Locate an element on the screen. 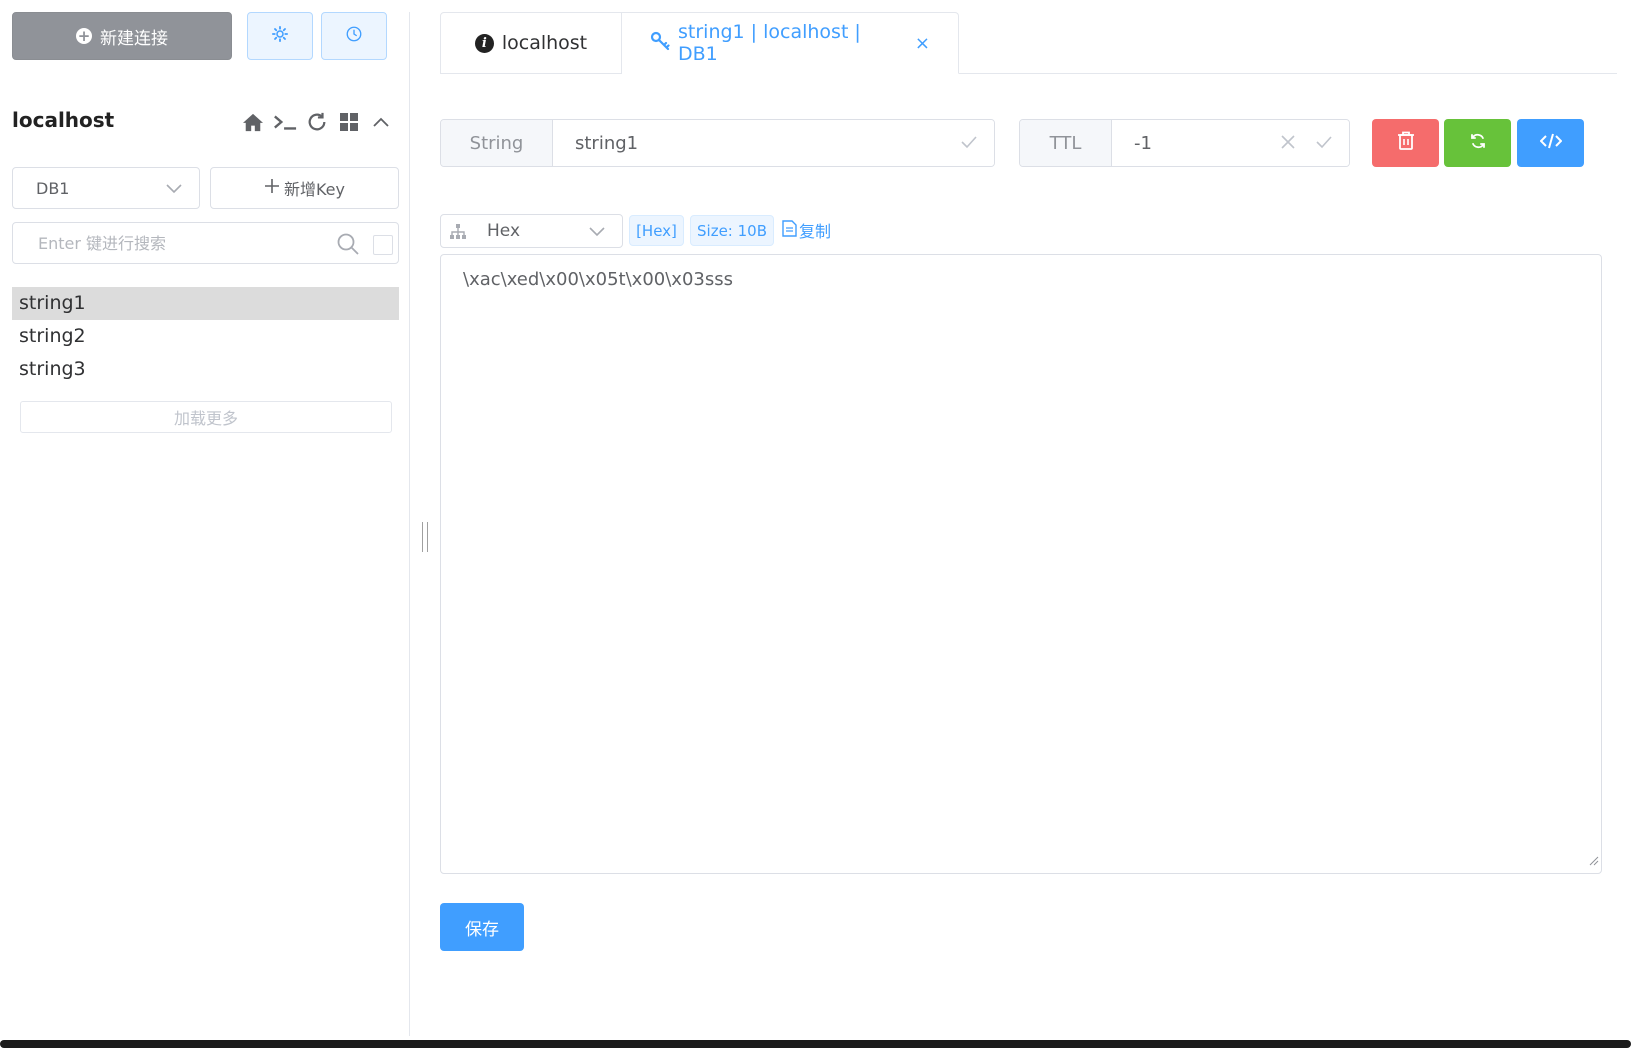 Image resolution: width=1631 pixels, height=1048 pixels. window-bottom-edge is located at coordinates (815, 1044).